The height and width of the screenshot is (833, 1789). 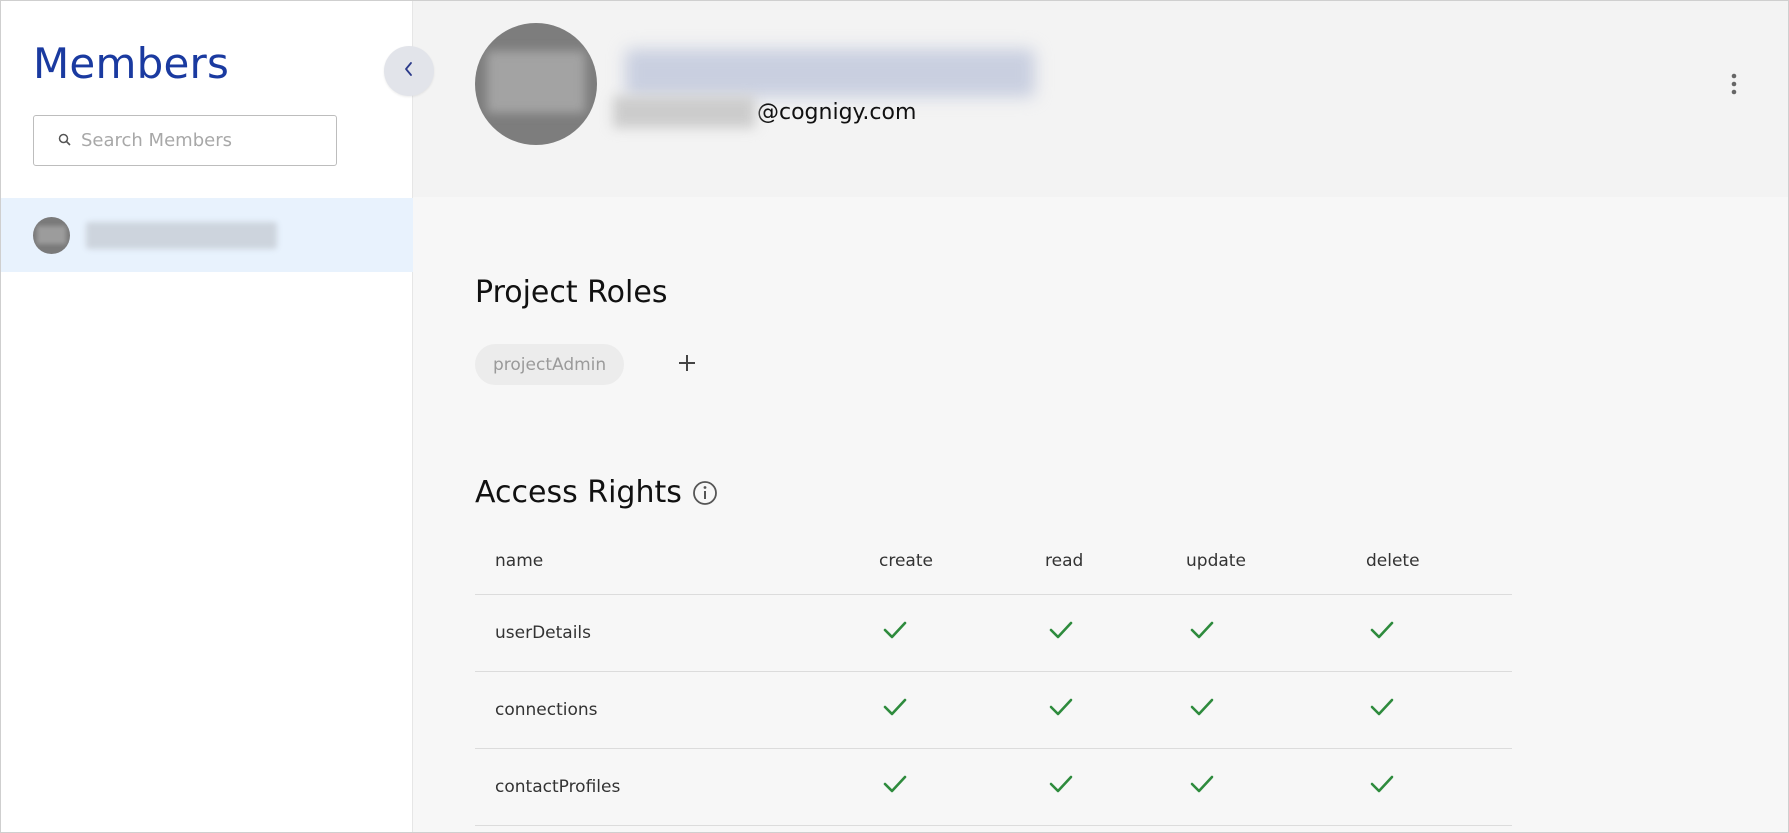 I want to click on row-name: connections, so click(x=677, y=710).